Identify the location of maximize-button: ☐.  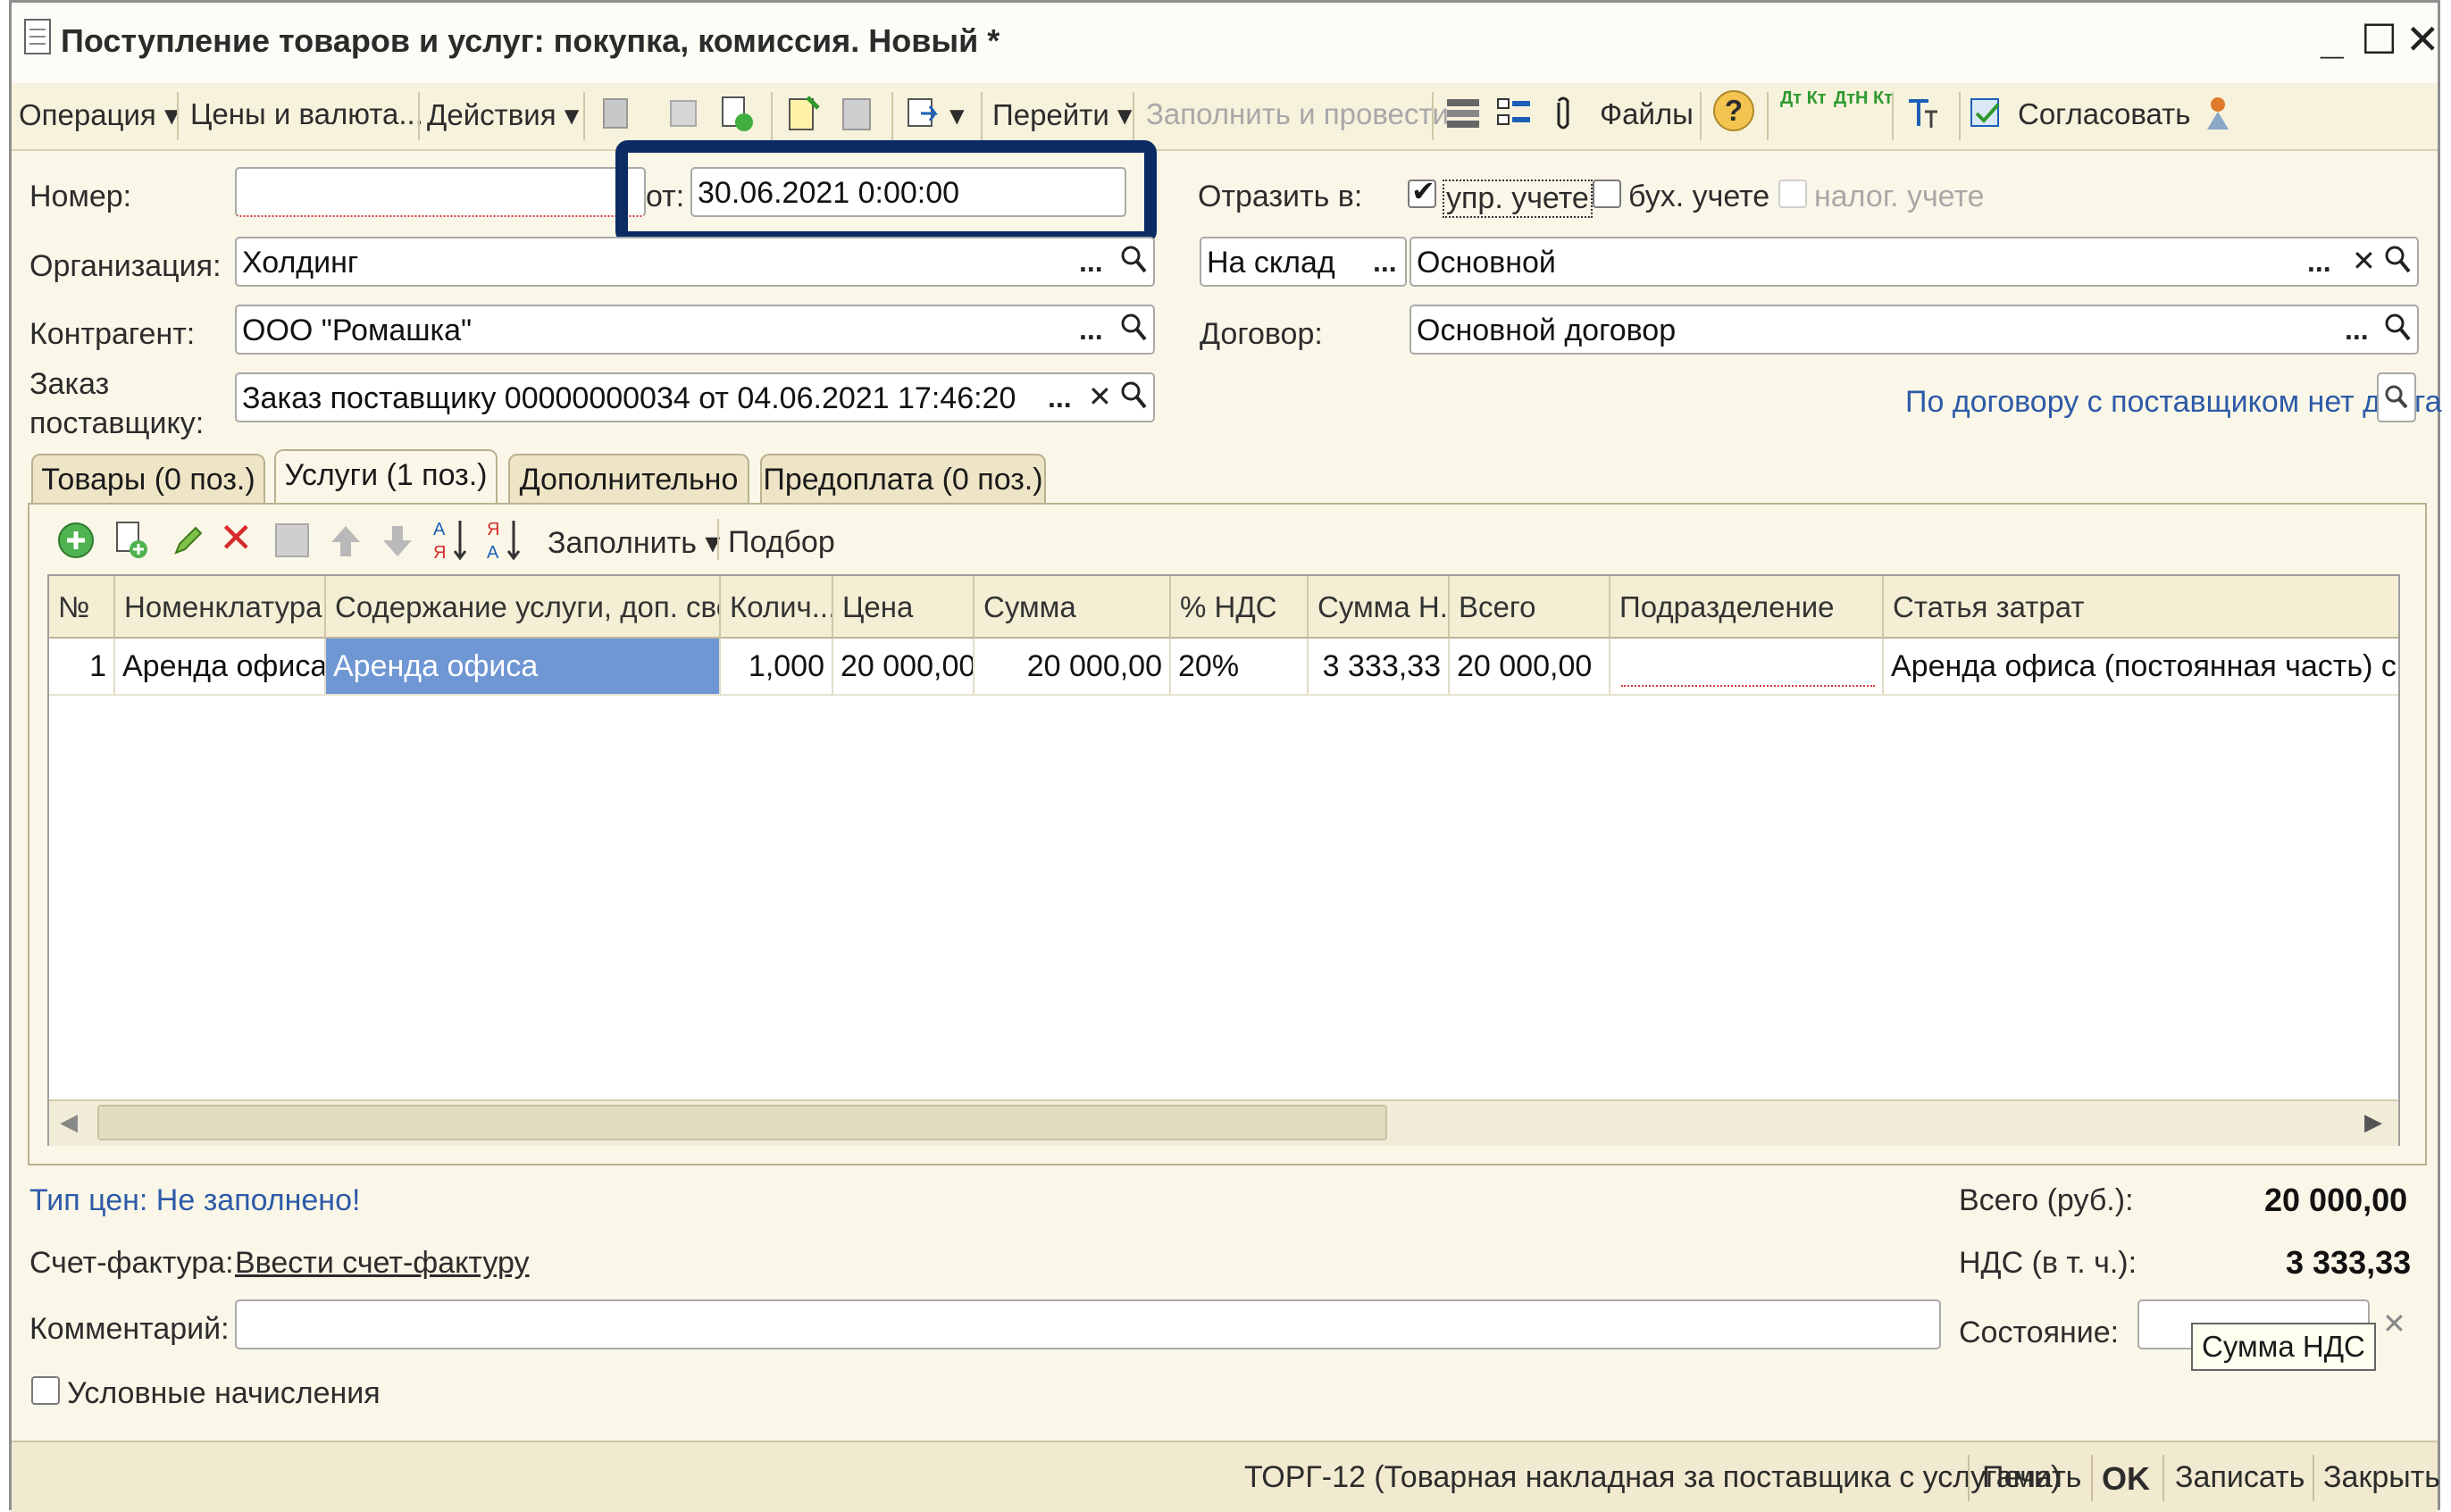
(2379, 39).